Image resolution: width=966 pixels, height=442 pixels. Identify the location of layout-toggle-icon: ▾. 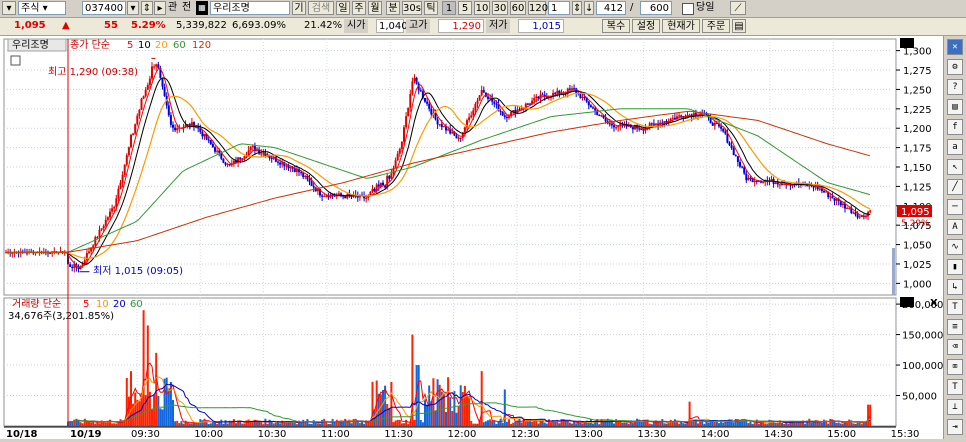
(9, 8).